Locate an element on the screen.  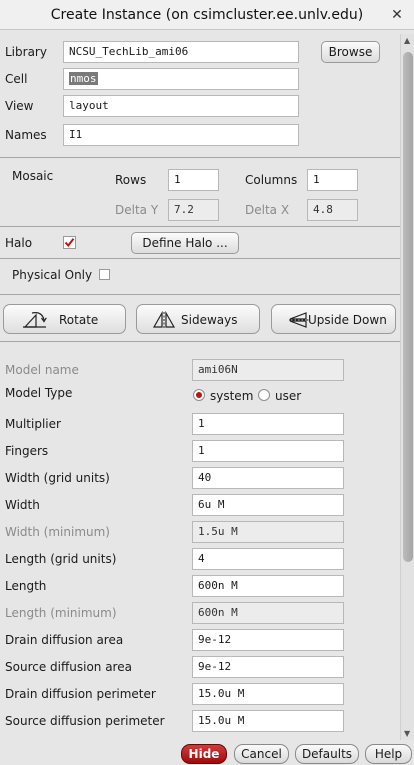
rows-field: 1 is located at coordinates (193, 180).